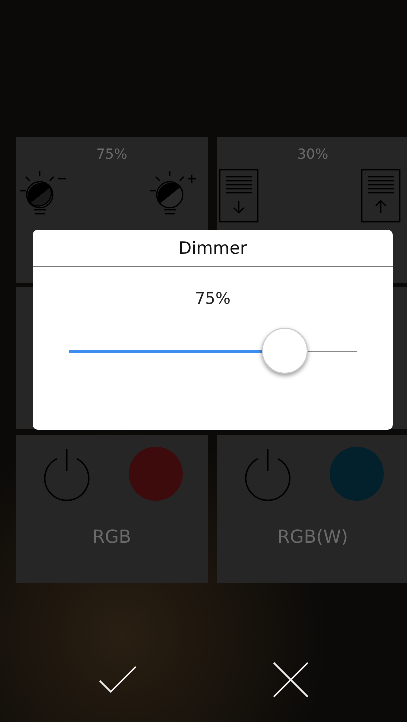 This screenshot has height=722, width=407. Describe the element at coordinates (213, 248) in the screenshot. I see `dialog-title: Dimmer` at that location.